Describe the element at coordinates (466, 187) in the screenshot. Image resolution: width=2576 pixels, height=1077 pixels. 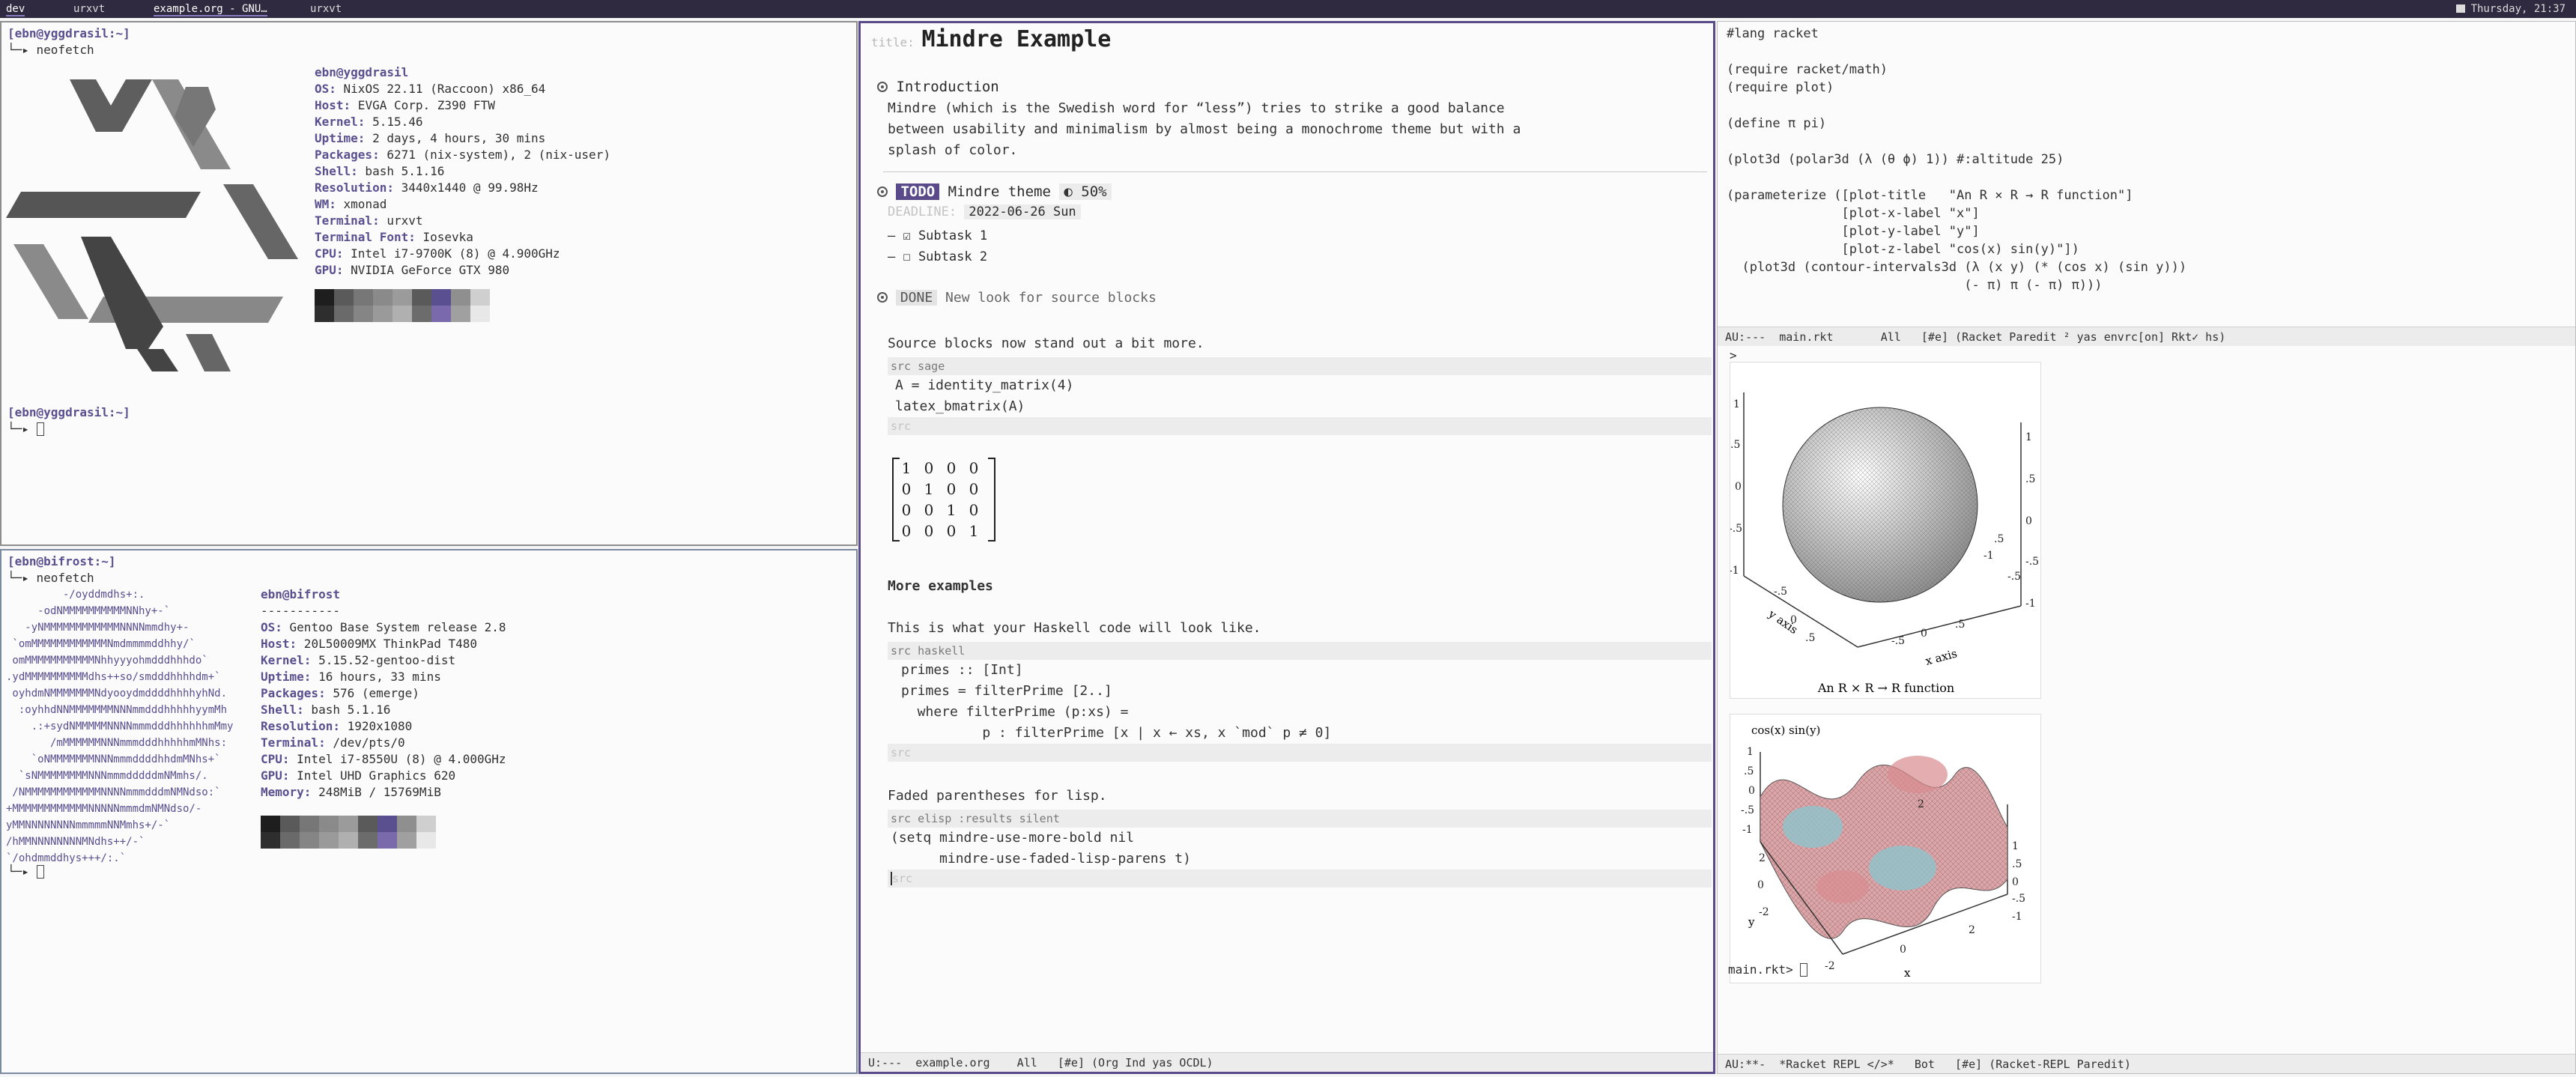
I see `info-value: 3440x1440 @ 99.98Hz` at that location.